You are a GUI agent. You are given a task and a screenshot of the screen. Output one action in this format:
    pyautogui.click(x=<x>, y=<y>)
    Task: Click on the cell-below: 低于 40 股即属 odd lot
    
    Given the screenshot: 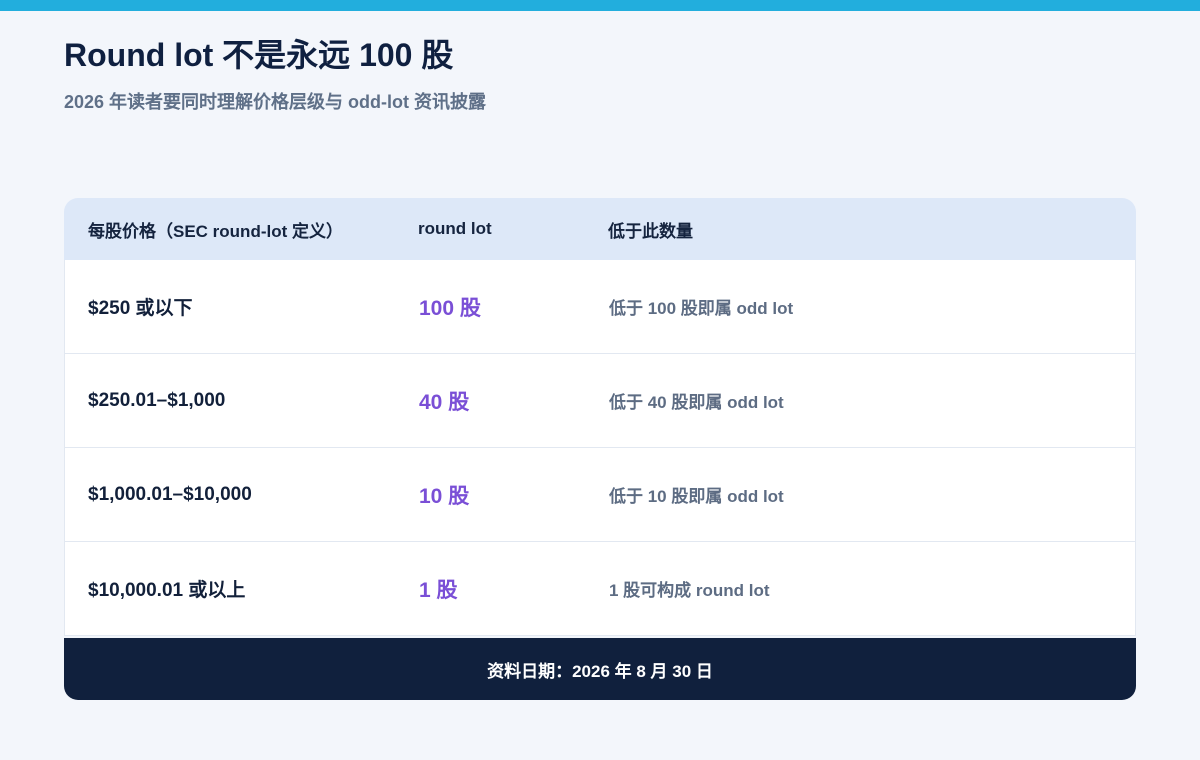 What is the action you would take?
    pyautogui.click(x=696, y=402)
    